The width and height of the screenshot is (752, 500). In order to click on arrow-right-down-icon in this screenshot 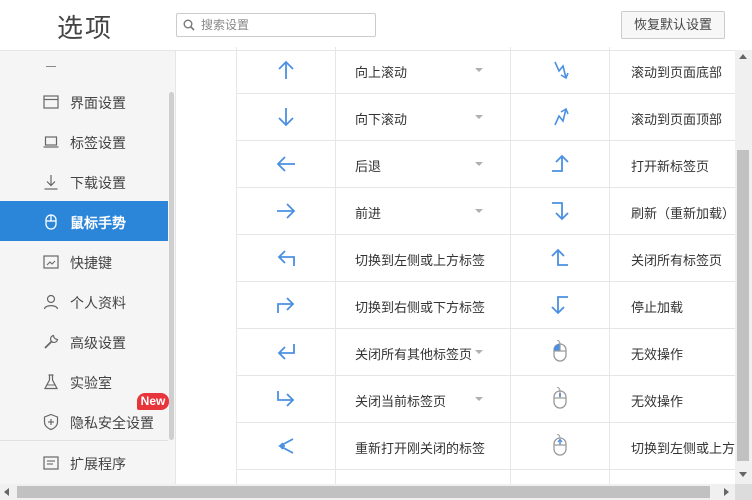, I will do `click(560, 211)`.